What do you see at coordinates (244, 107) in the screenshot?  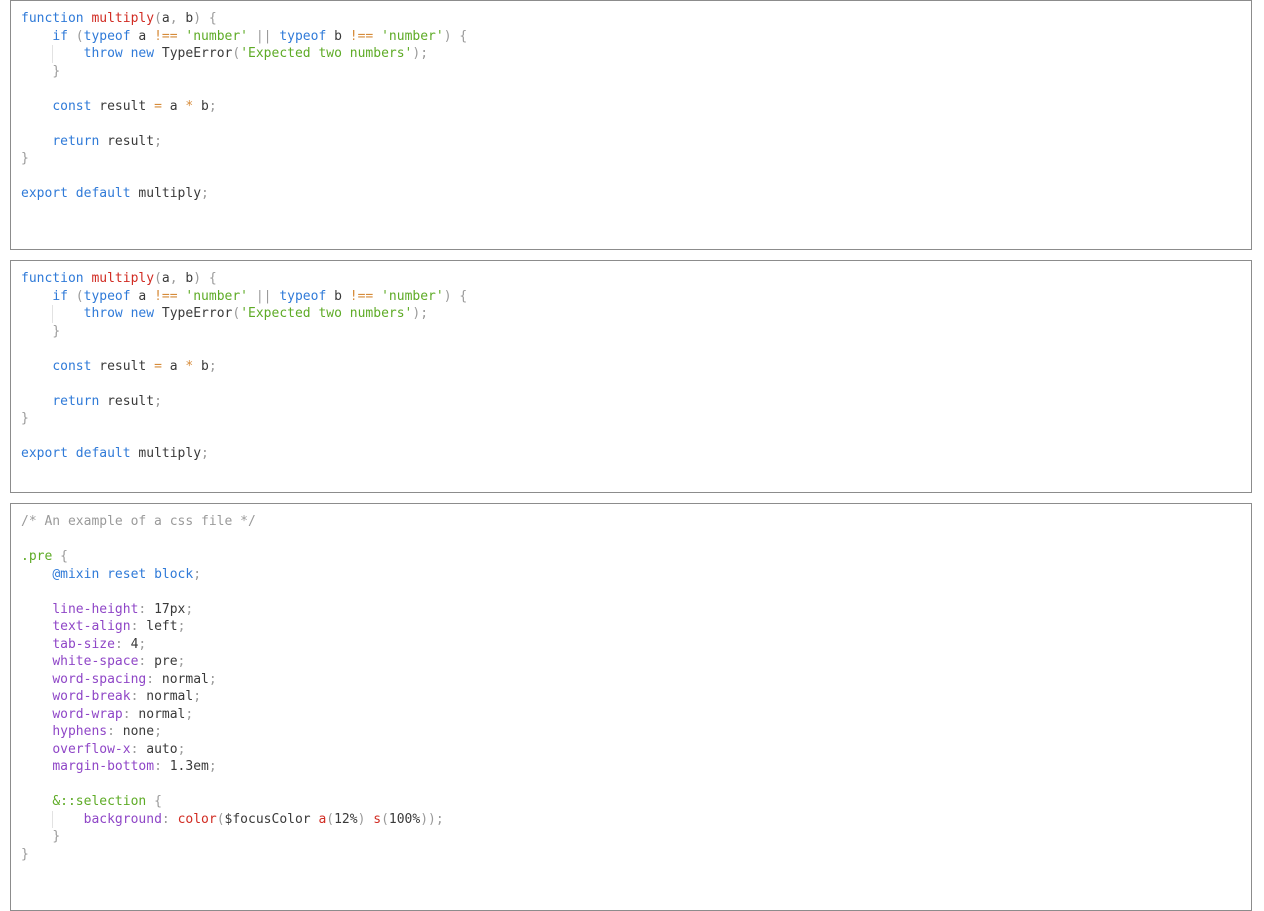 I see `code-line: const result = a * b;` at bounding box center [244, 107].